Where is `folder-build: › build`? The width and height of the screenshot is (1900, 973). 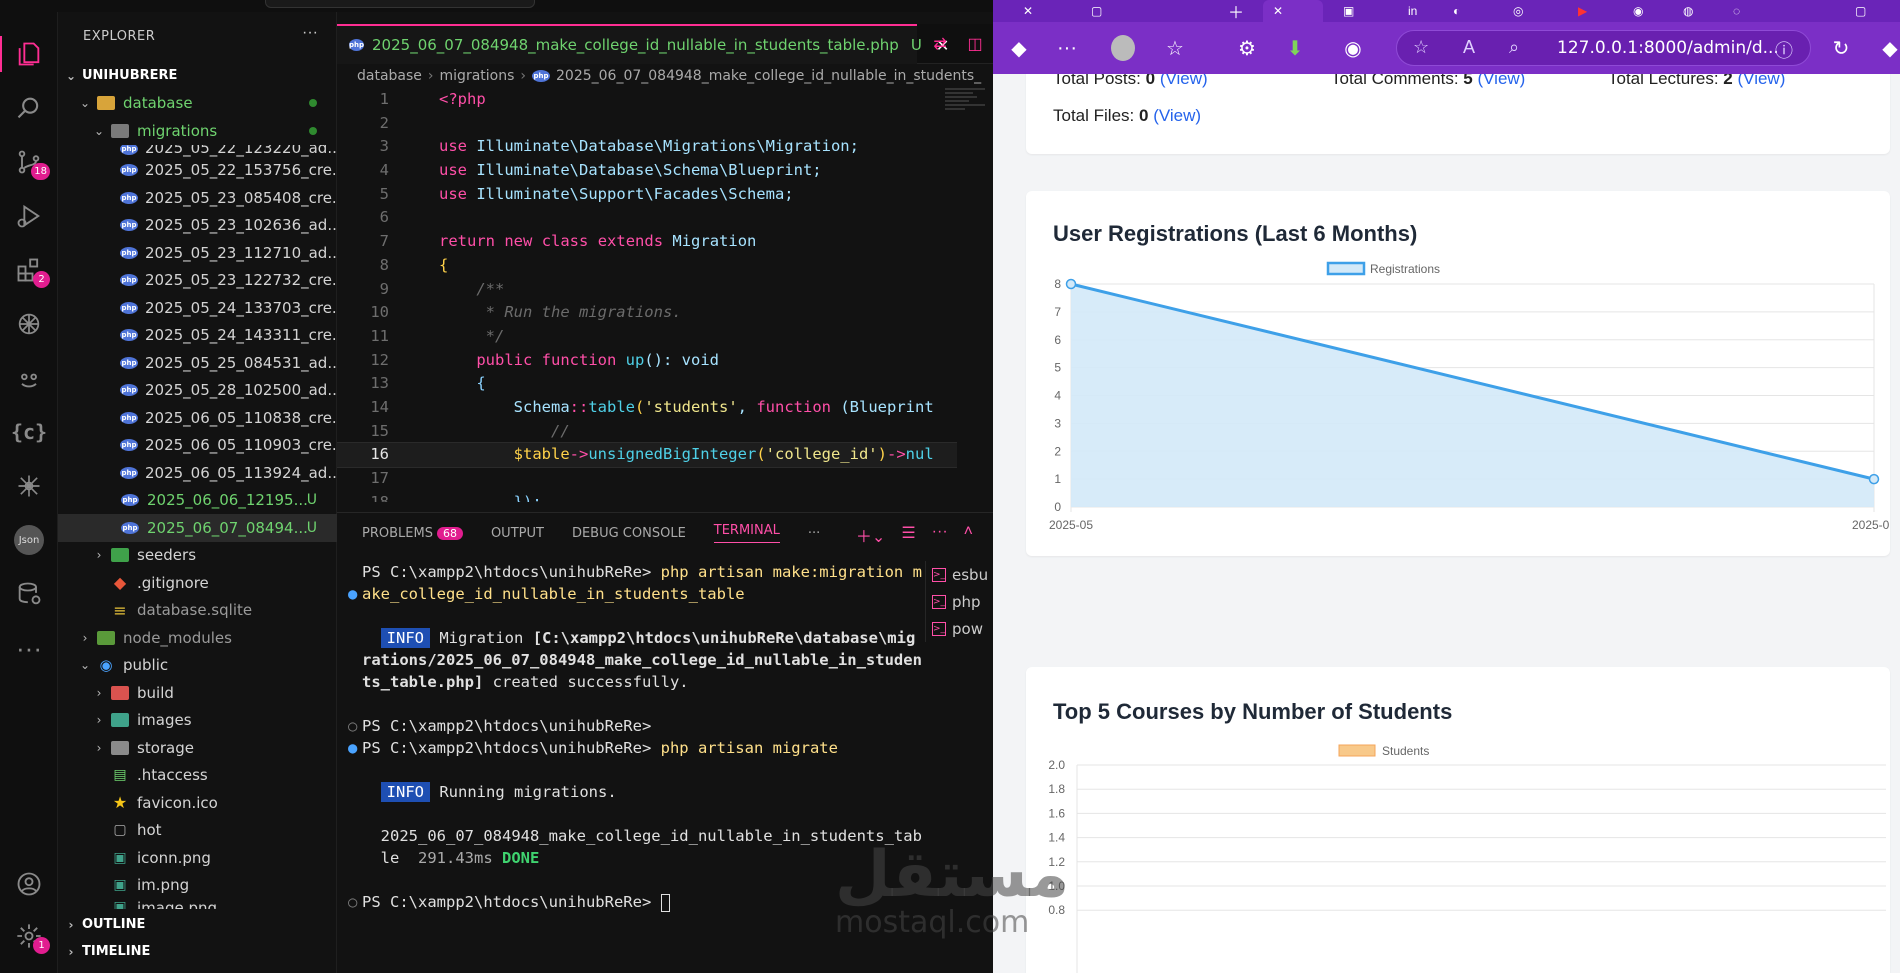 folder-build: › build is located at coordinates (197, 693).